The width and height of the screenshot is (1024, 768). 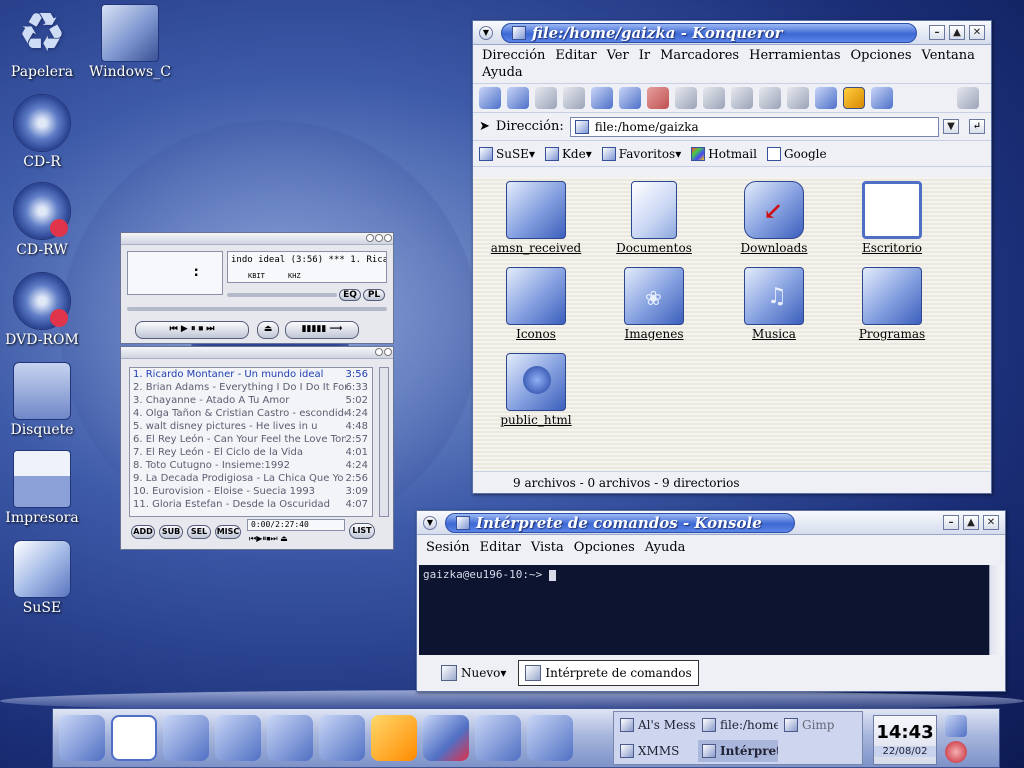 I want to click on bookmark-kde: Kde ▾, so click(x=568, y=153).